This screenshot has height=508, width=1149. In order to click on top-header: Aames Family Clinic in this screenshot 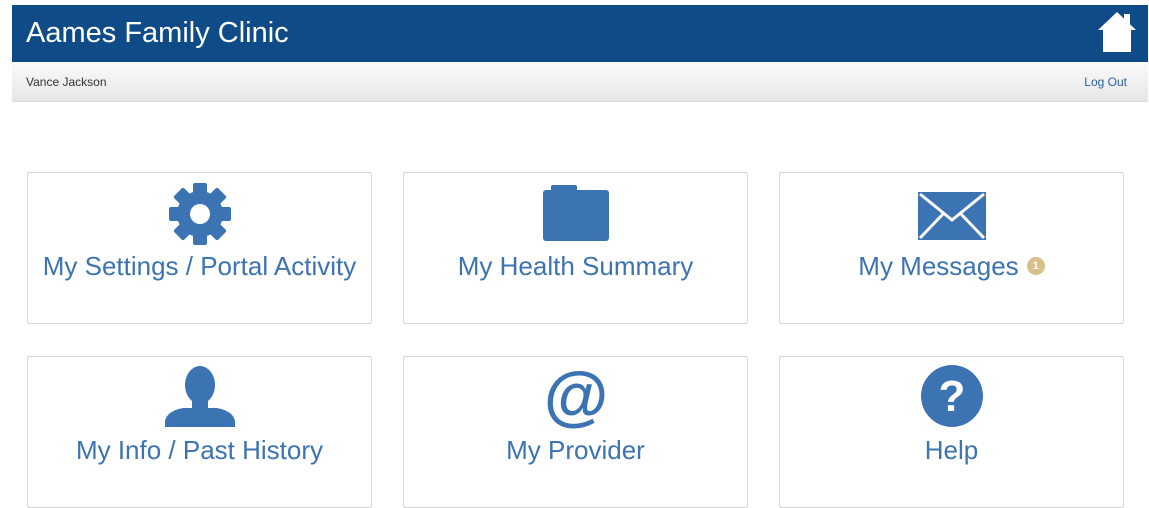, I will do `click(580, 33)`.